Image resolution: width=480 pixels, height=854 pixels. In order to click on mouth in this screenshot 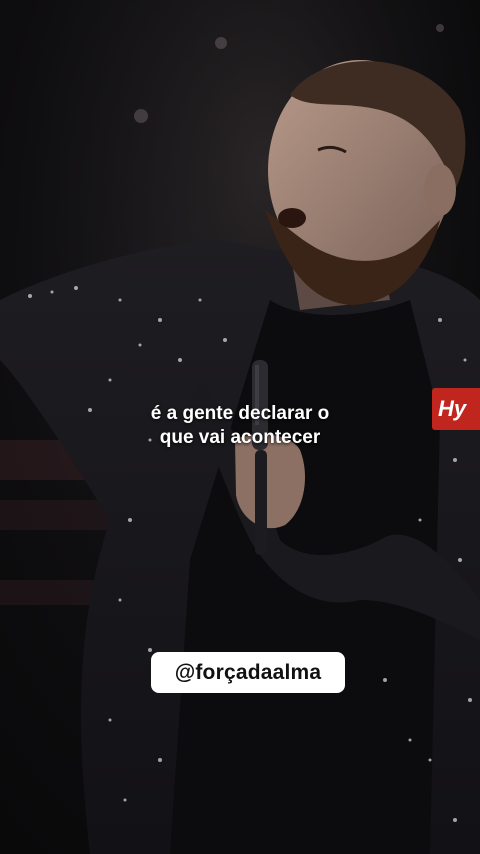, I will do `click(292, 218)`.